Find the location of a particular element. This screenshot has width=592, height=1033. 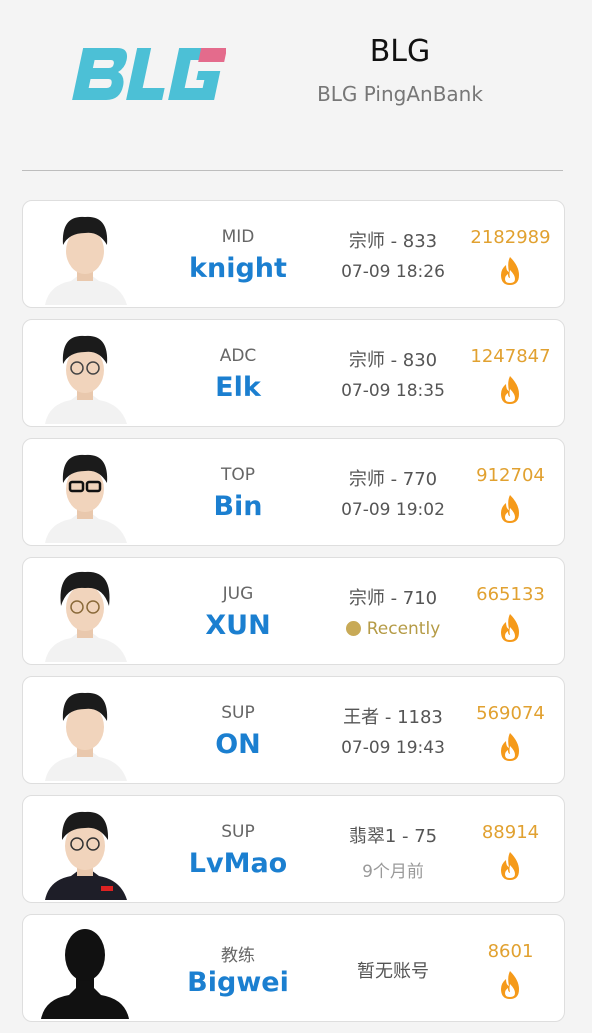

player-card: ADC Elk 宗师 - 830 07-09 18:35 1247847 is located at coordinates (293, 373).